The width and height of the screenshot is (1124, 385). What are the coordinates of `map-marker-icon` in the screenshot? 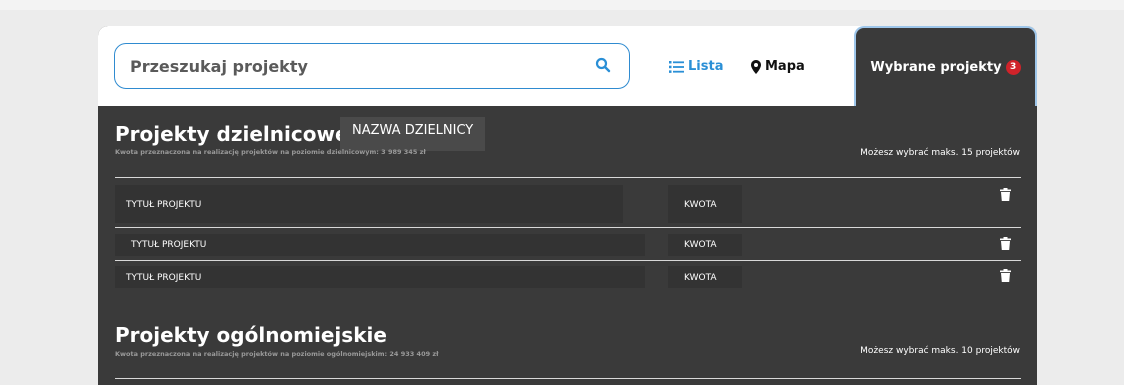 It's located at (756, 66).